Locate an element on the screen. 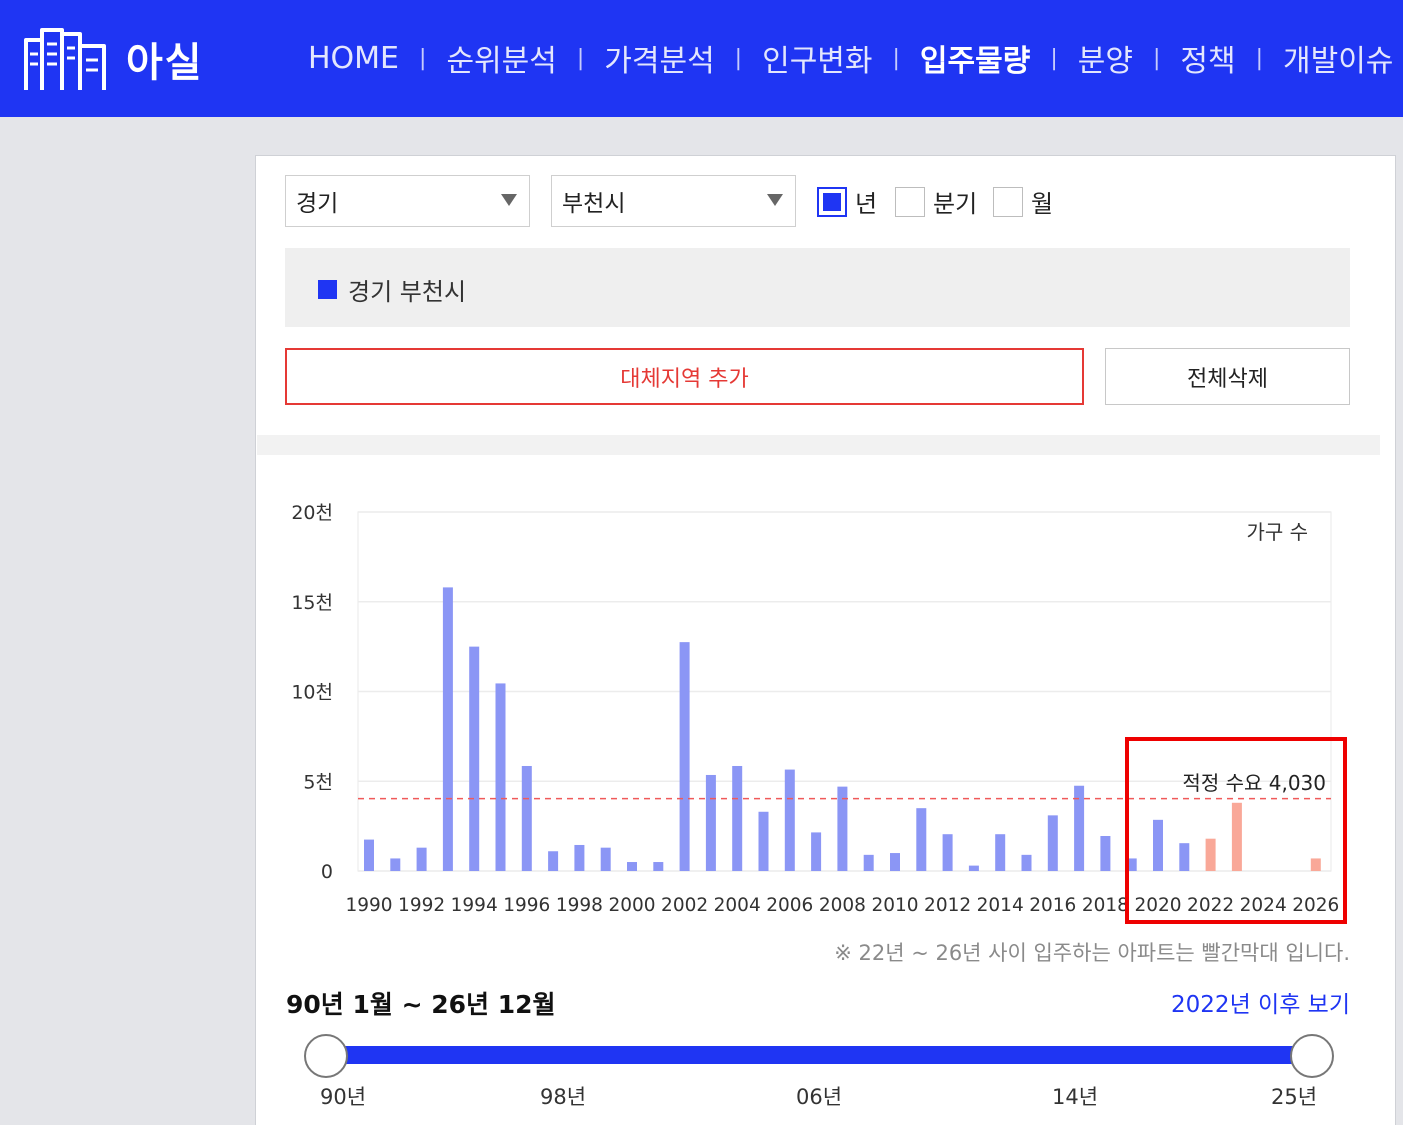  bar-1995 is located at coordinates (500, 777).